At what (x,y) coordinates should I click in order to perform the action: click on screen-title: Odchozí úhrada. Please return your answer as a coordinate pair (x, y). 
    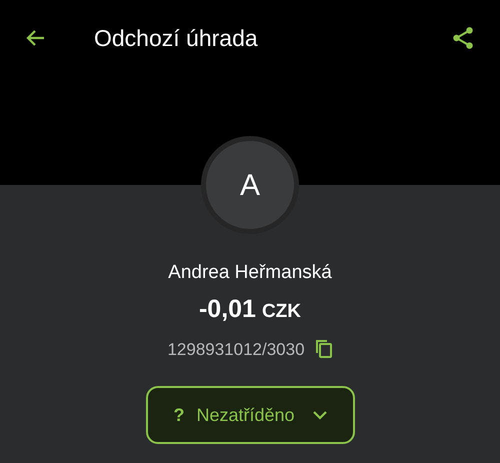
    Looking at the image, I should click on (176, 38).